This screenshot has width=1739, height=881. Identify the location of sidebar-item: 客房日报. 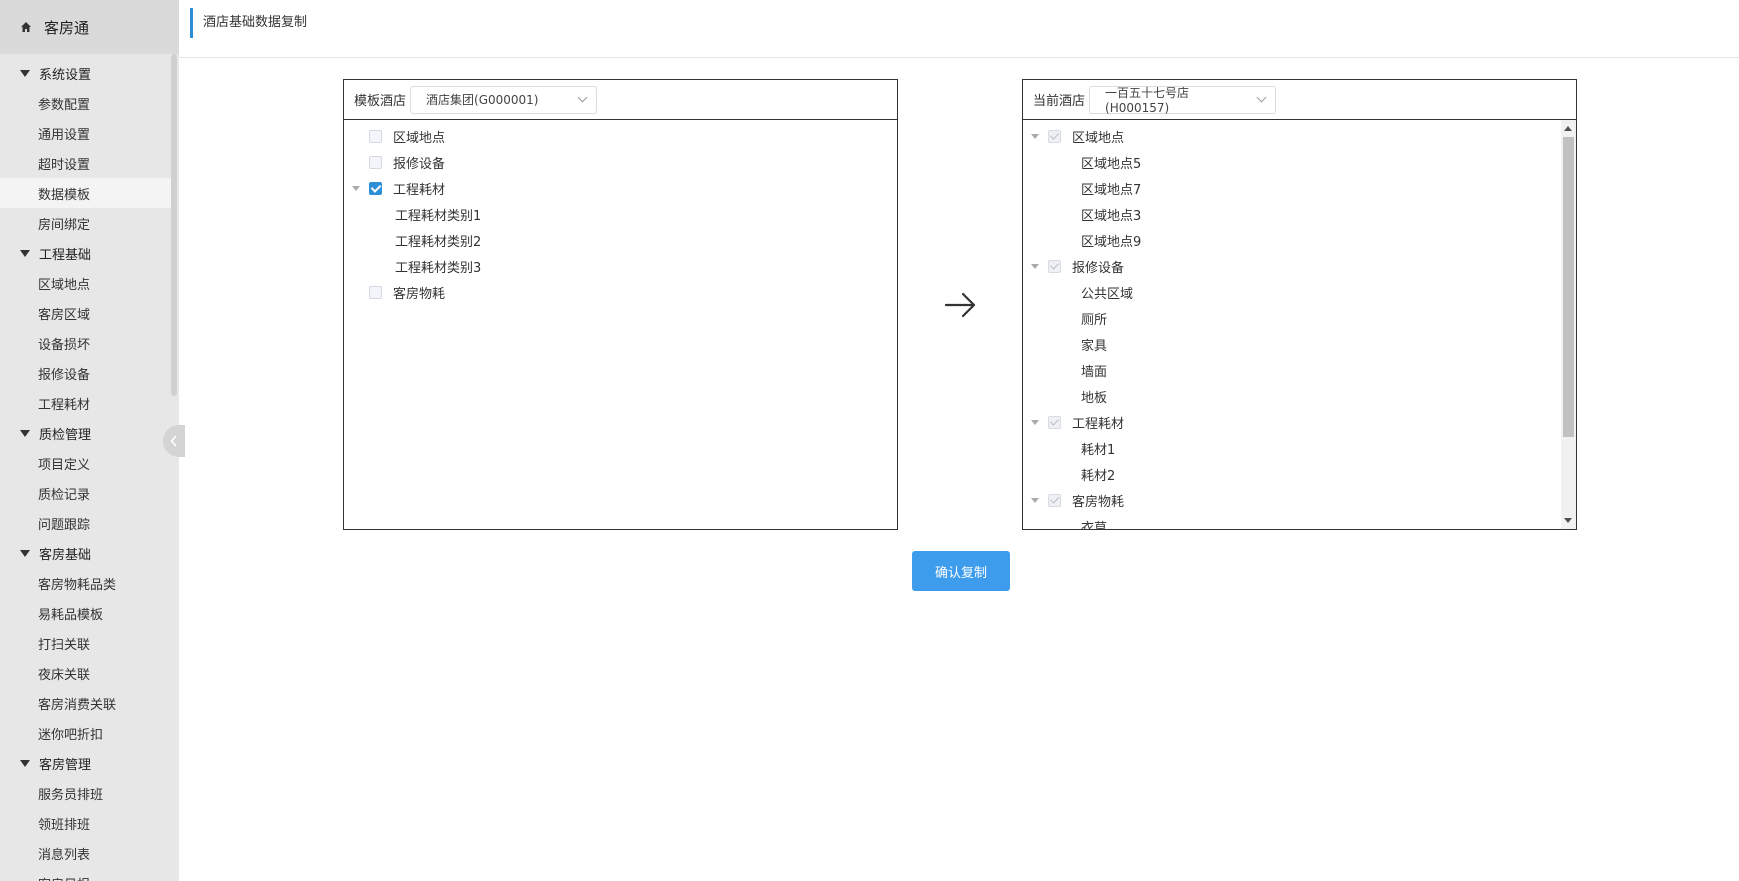
(85, 874).